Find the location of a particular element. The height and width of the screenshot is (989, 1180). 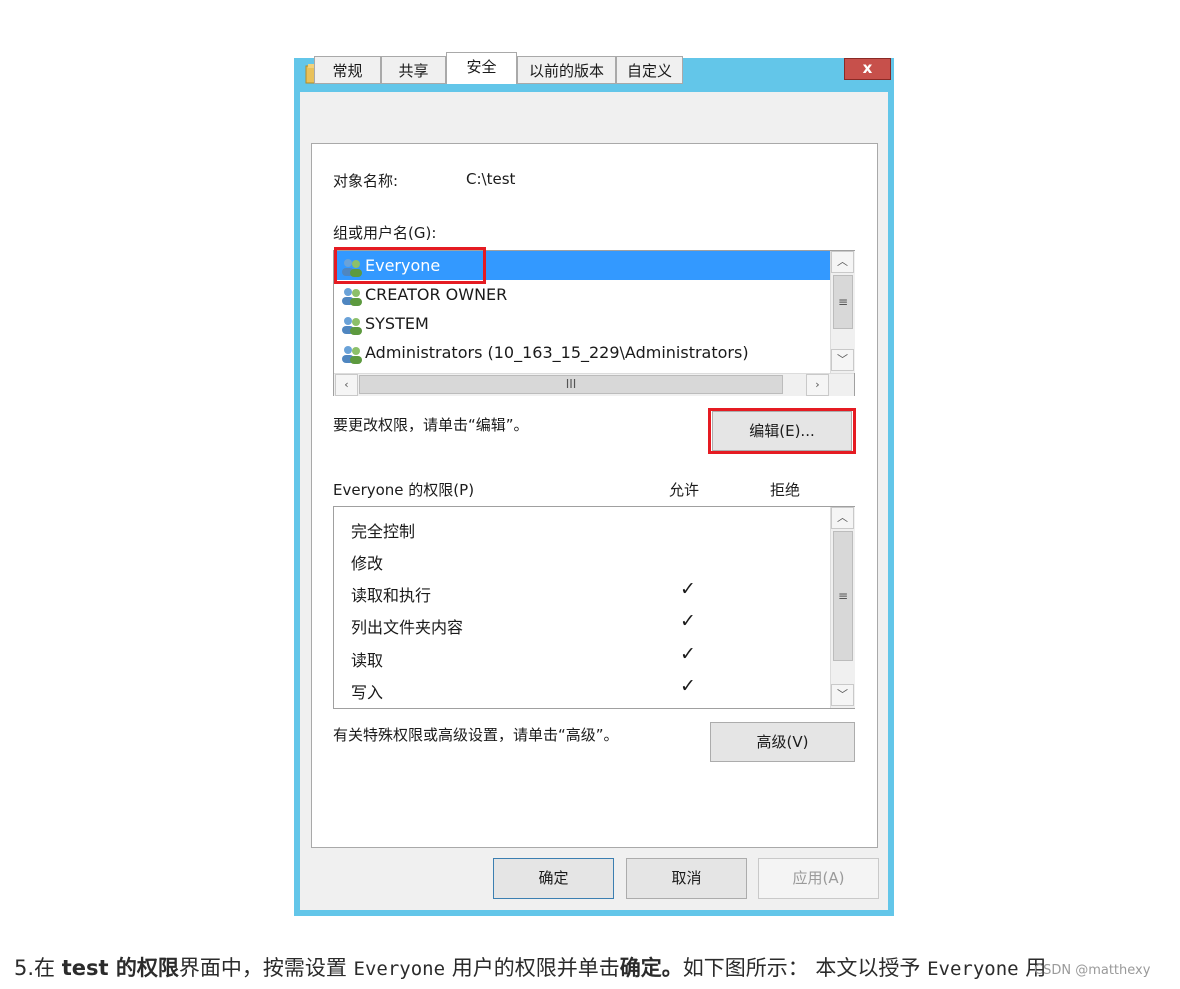

permission-read: 读取 is located at coordinates (367, 660).